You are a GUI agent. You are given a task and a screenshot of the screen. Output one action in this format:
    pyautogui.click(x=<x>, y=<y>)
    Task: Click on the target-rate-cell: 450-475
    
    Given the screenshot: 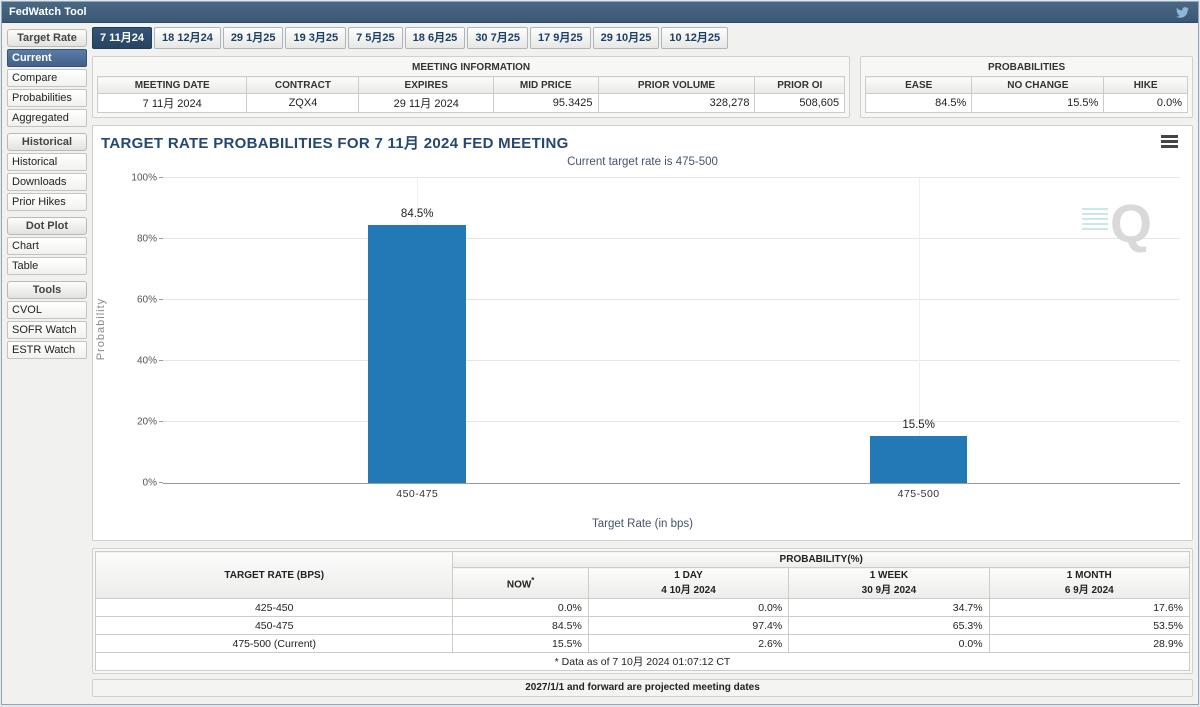 What is the action you would take?
    pyautogui.click(x=274, y=625)
    